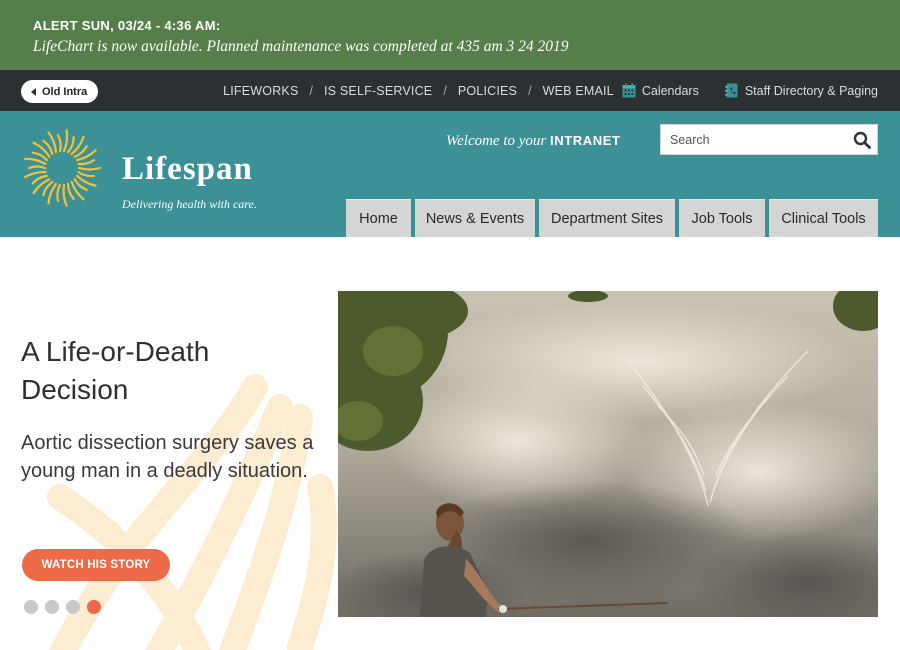 The height and width of the screenshot is (650, 900). I want to click on tab-department-sites: Department Sites, so click(607, 218).